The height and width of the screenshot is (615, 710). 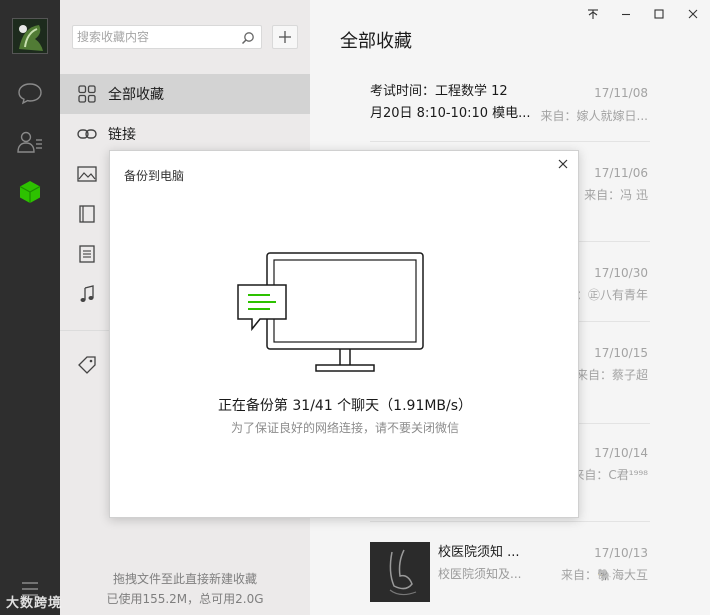 I want to click on favorite-source: ：㊣八有青年, so click(x=611, y=295).